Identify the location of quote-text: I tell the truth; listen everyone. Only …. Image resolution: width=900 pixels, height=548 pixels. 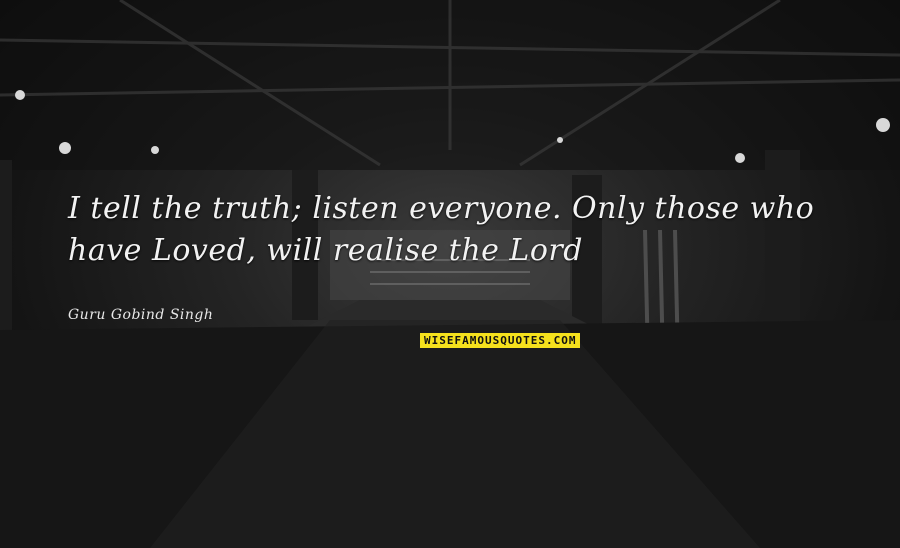
(441, 229).